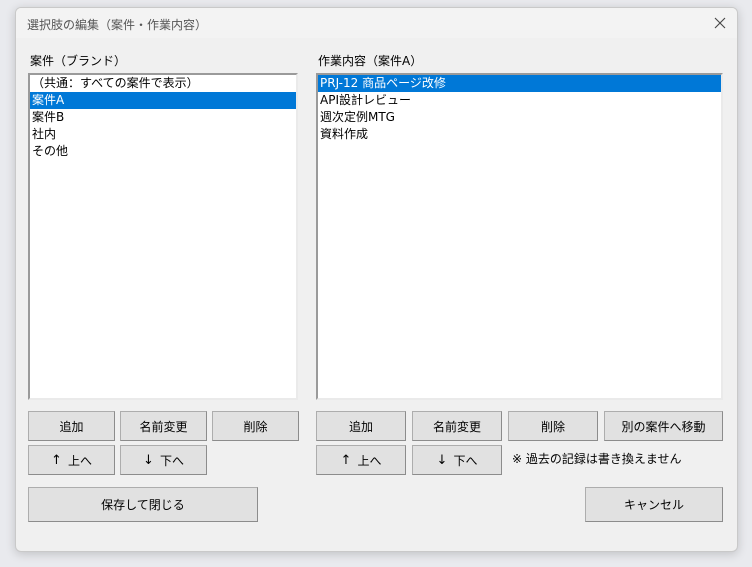  What do you see at coordinates (361, 426) in the screenshot?
I see `task-add-button: 追加` at bounding box center [361, 426].